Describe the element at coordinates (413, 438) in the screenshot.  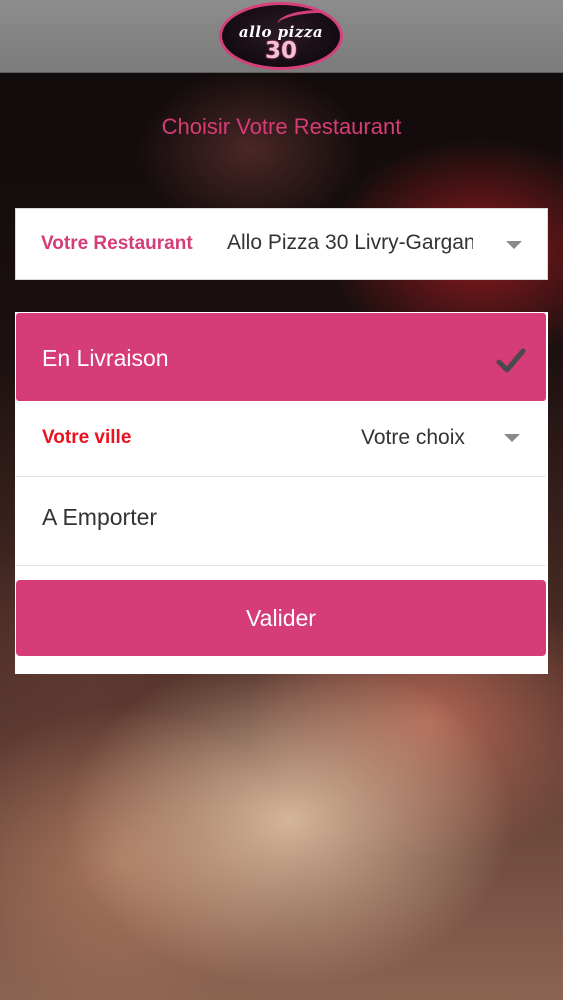
I see `ville-select-value: Votre choix` at that location.